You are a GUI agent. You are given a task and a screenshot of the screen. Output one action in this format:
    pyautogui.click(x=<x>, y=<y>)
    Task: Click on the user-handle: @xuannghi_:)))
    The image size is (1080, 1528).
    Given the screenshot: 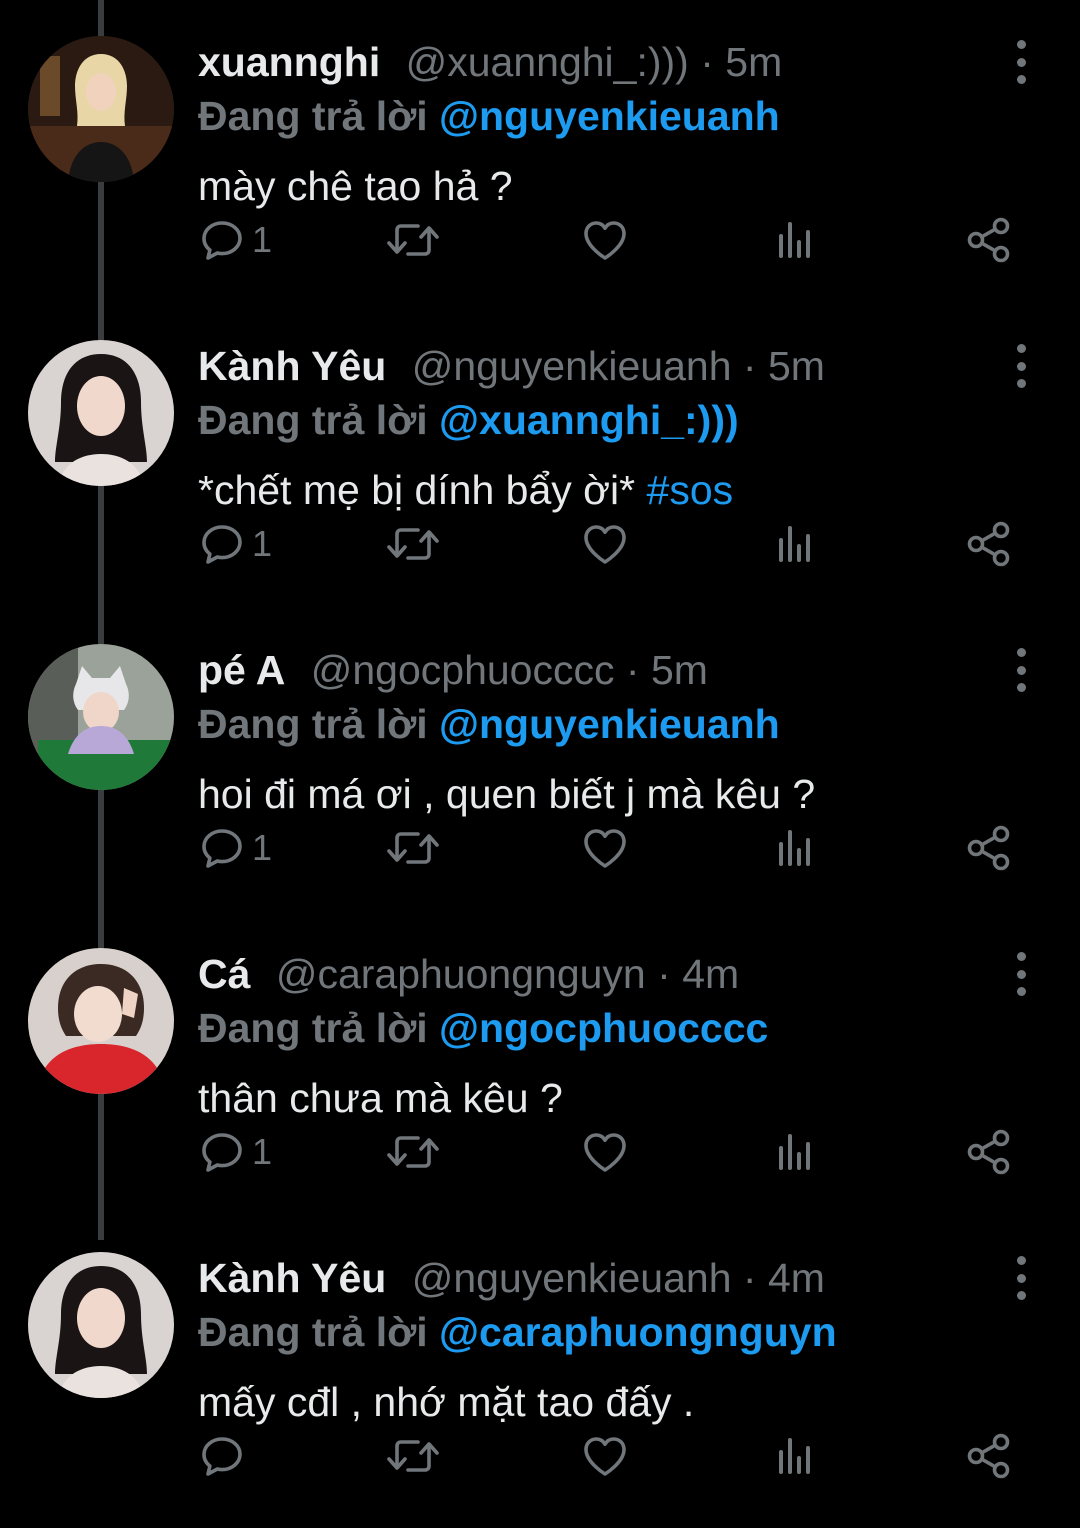 What is the action you would take?
    pyautogui.click(x=547, y=62)
    